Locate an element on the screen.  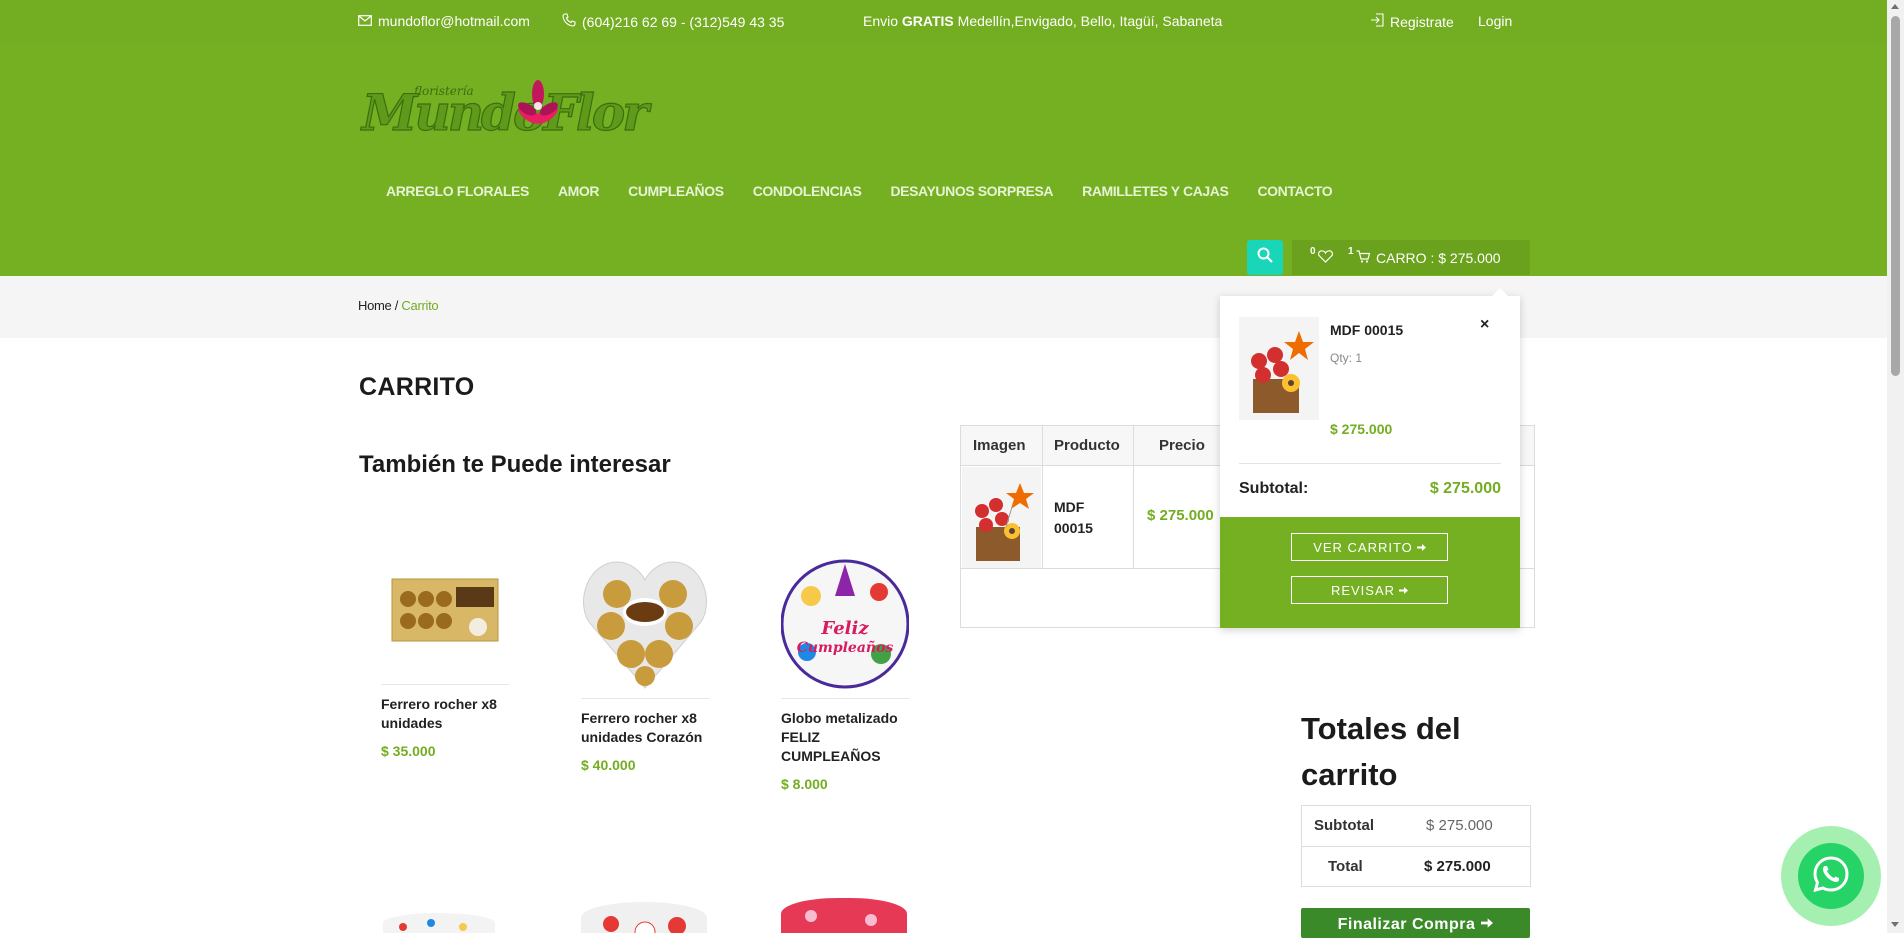
view-cart-label: VER CARRITO is located at coordinates (1363, 547).